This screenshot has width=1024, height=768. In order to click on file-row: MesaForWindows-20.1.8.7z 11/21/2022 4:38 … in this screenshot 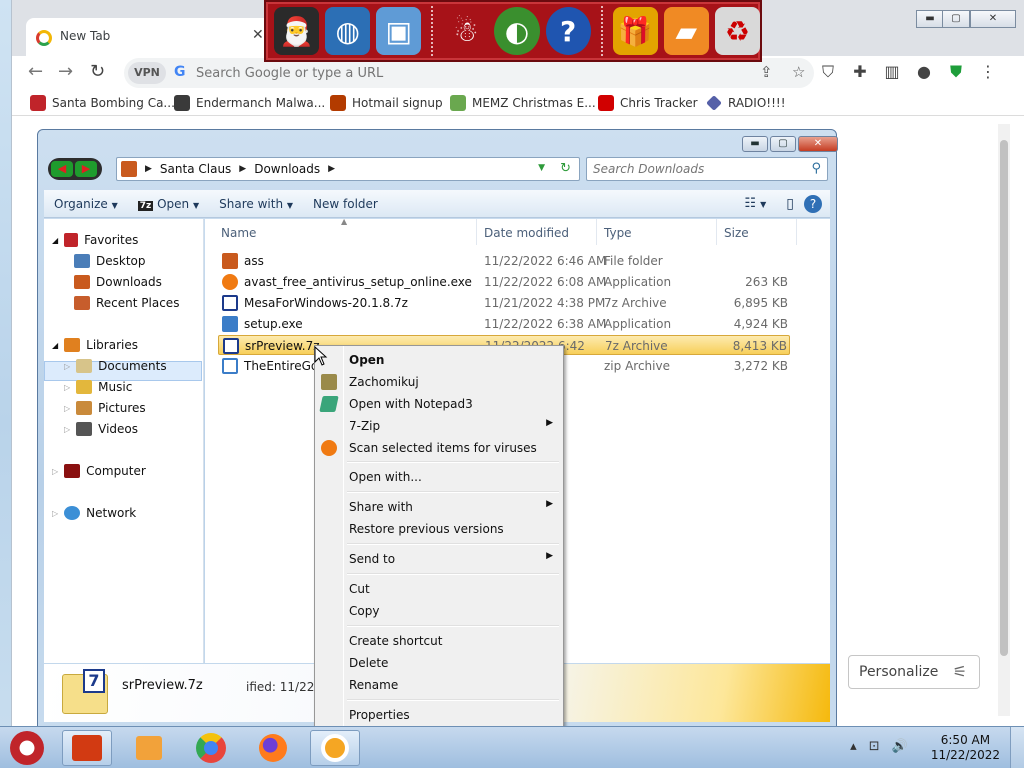, I will do `click(504, 303)`.